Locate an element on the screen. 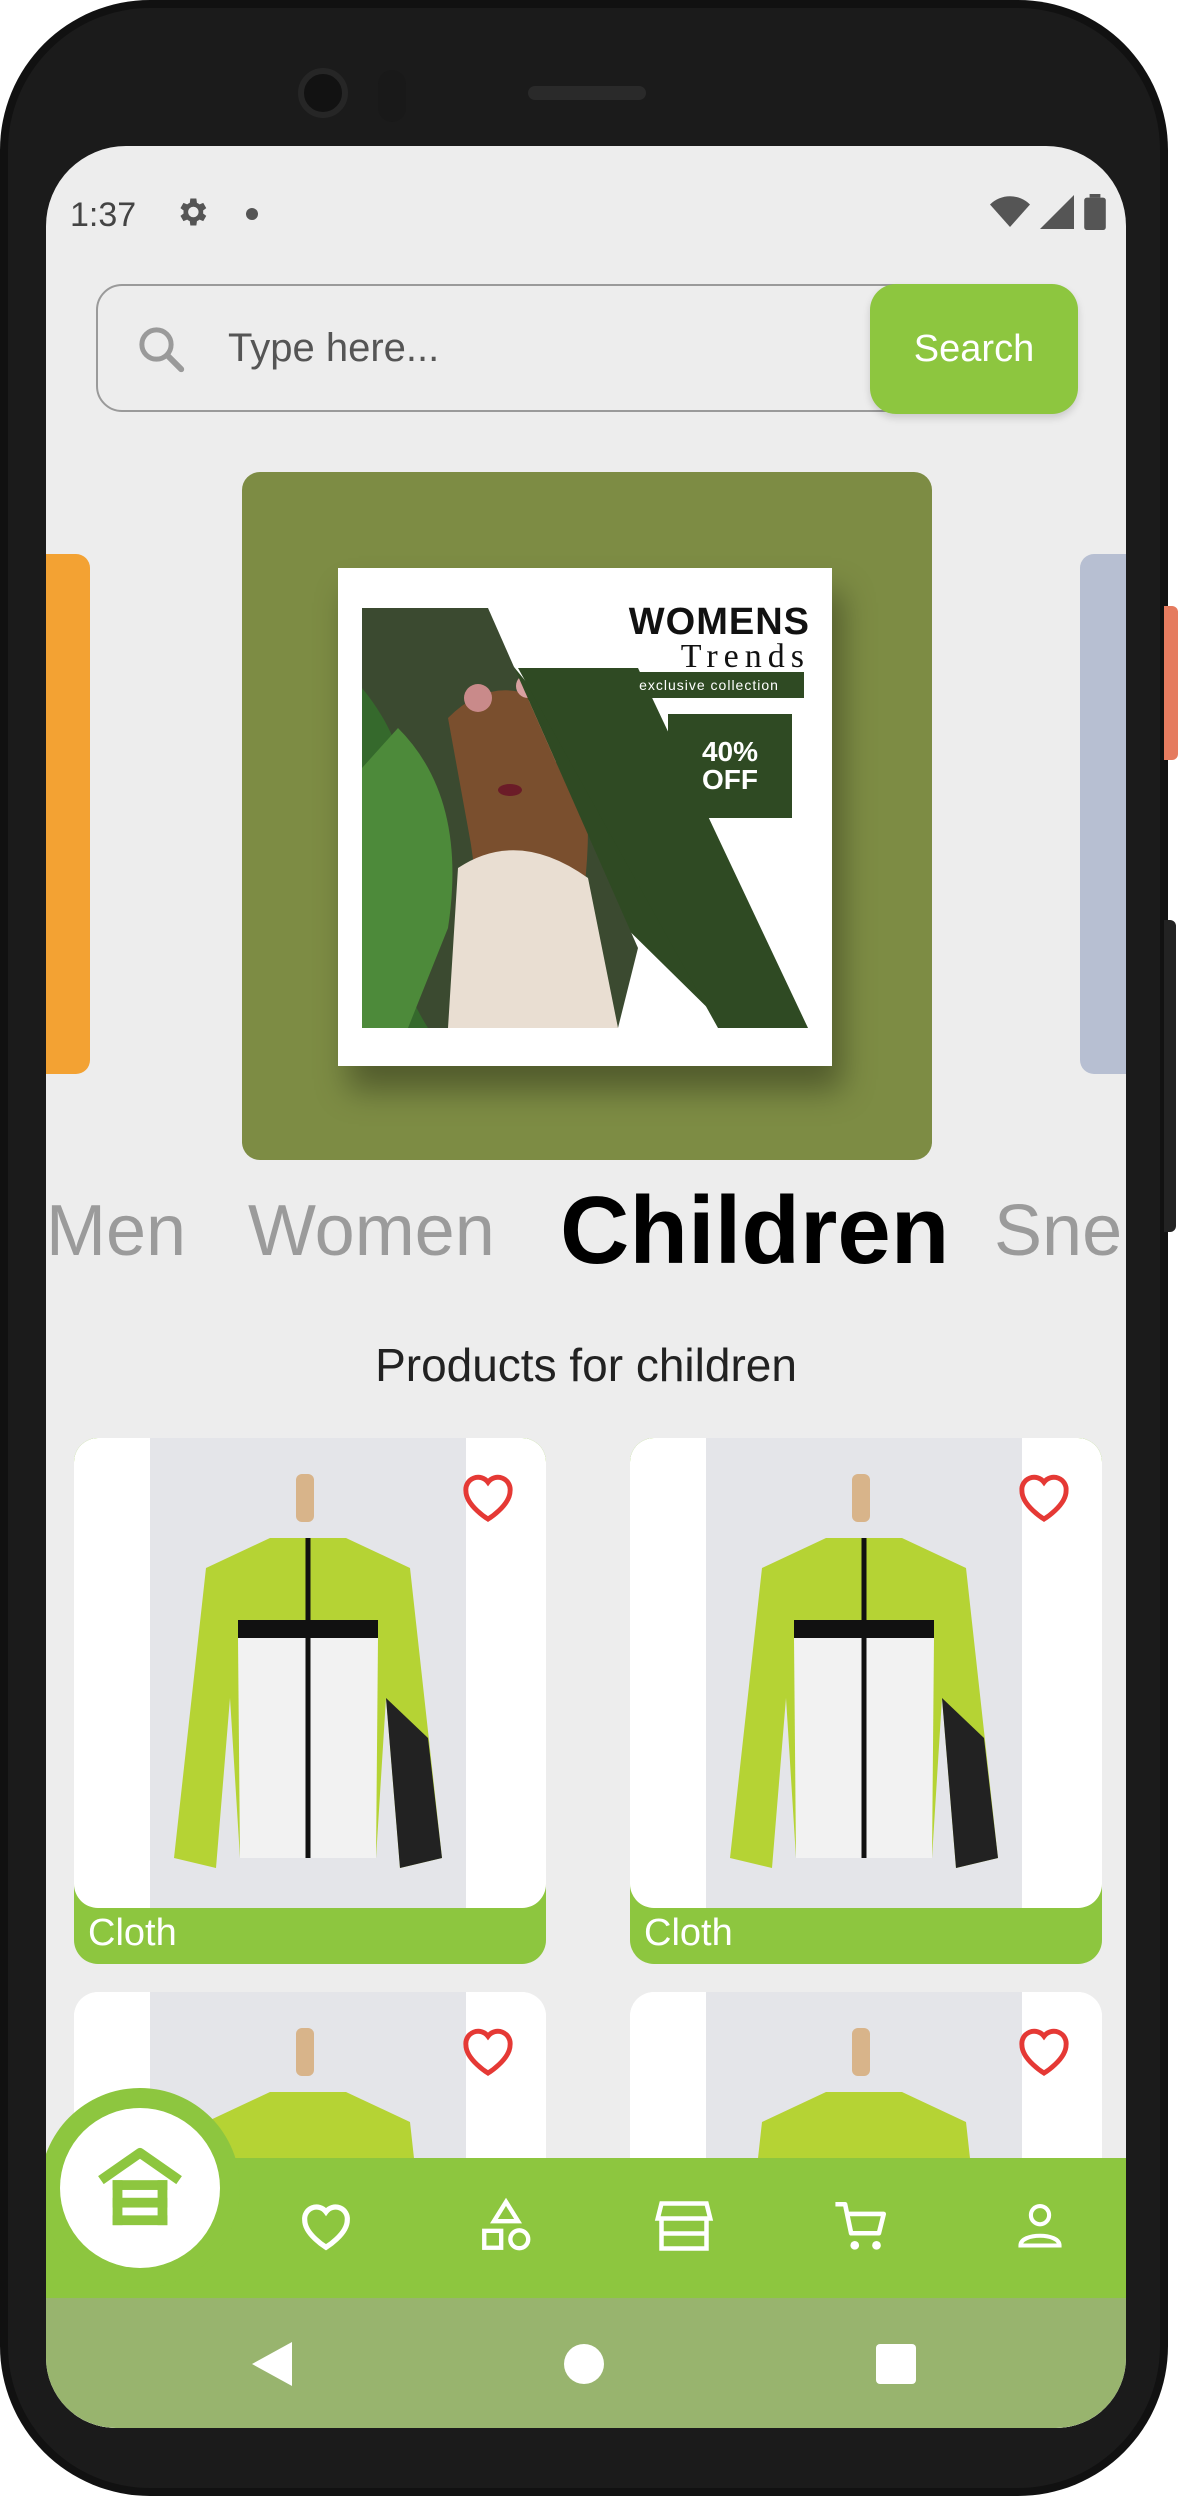 Image resolution: width=1178 pixels, height=2498 pixels. category-tab-men: Men is located at coordinates (116, 1231).